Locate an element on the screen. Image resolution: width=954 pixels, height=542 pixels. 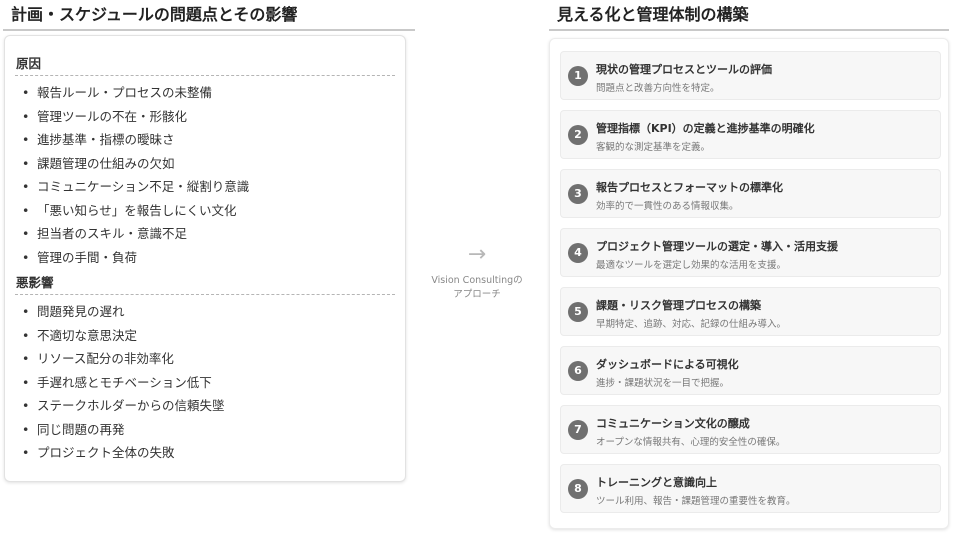
list-item: 手遅れ感とモチベーション低下 is located at coordinates (205, 383).